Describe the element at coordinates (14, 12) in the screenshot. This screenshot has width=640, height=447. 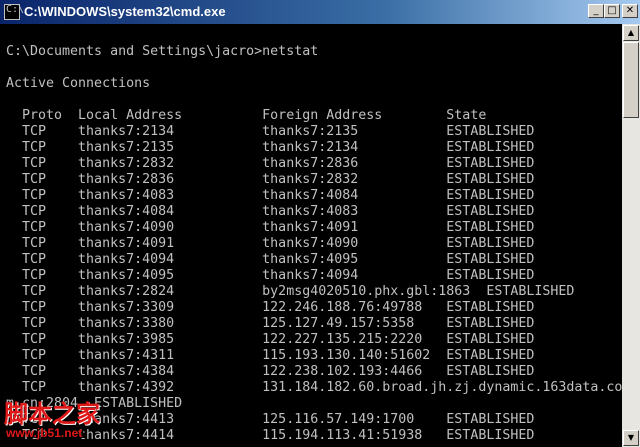
I see `cmd-icon: C:\` at that location.